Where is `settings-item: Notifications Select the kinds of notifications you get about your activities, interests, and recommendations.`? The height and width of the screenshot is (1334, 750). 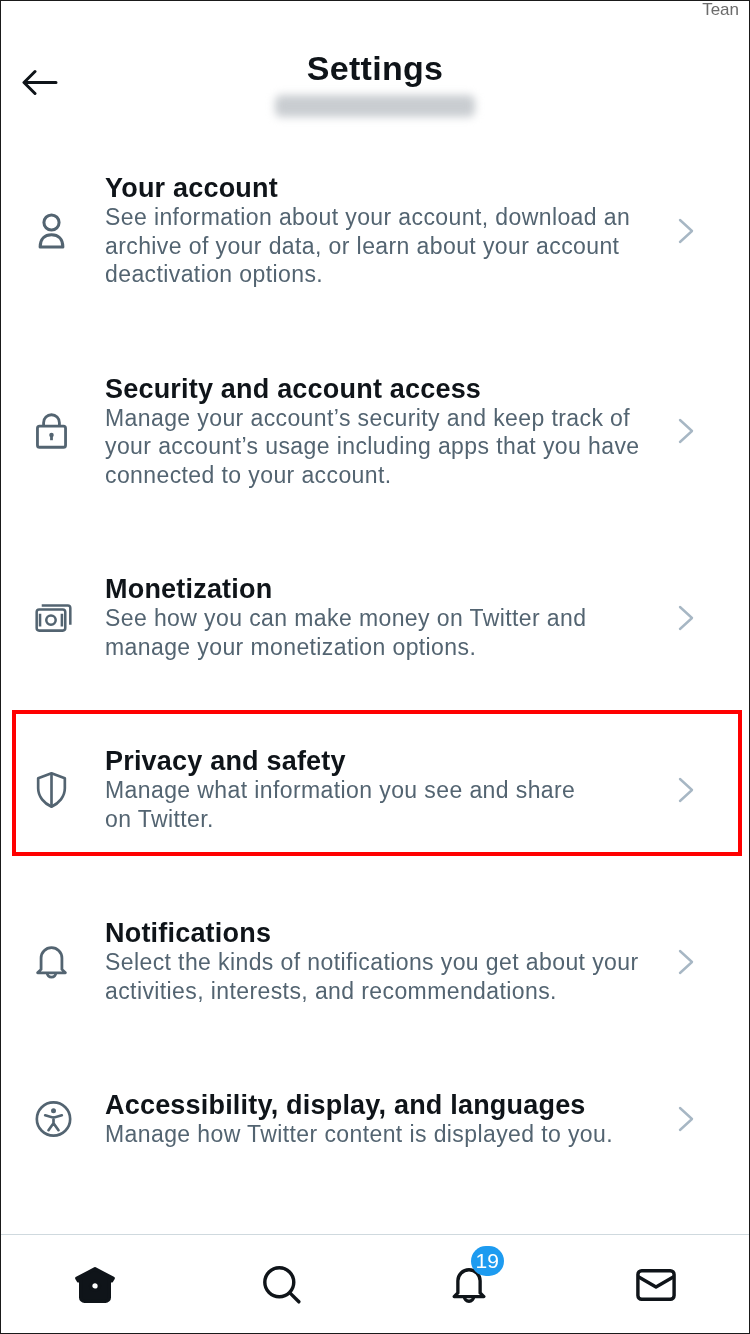 settings-item: Notifications Select the kinds of notifications you get about your activities, interests, and recommendations. is located at coordinates (377, 955).